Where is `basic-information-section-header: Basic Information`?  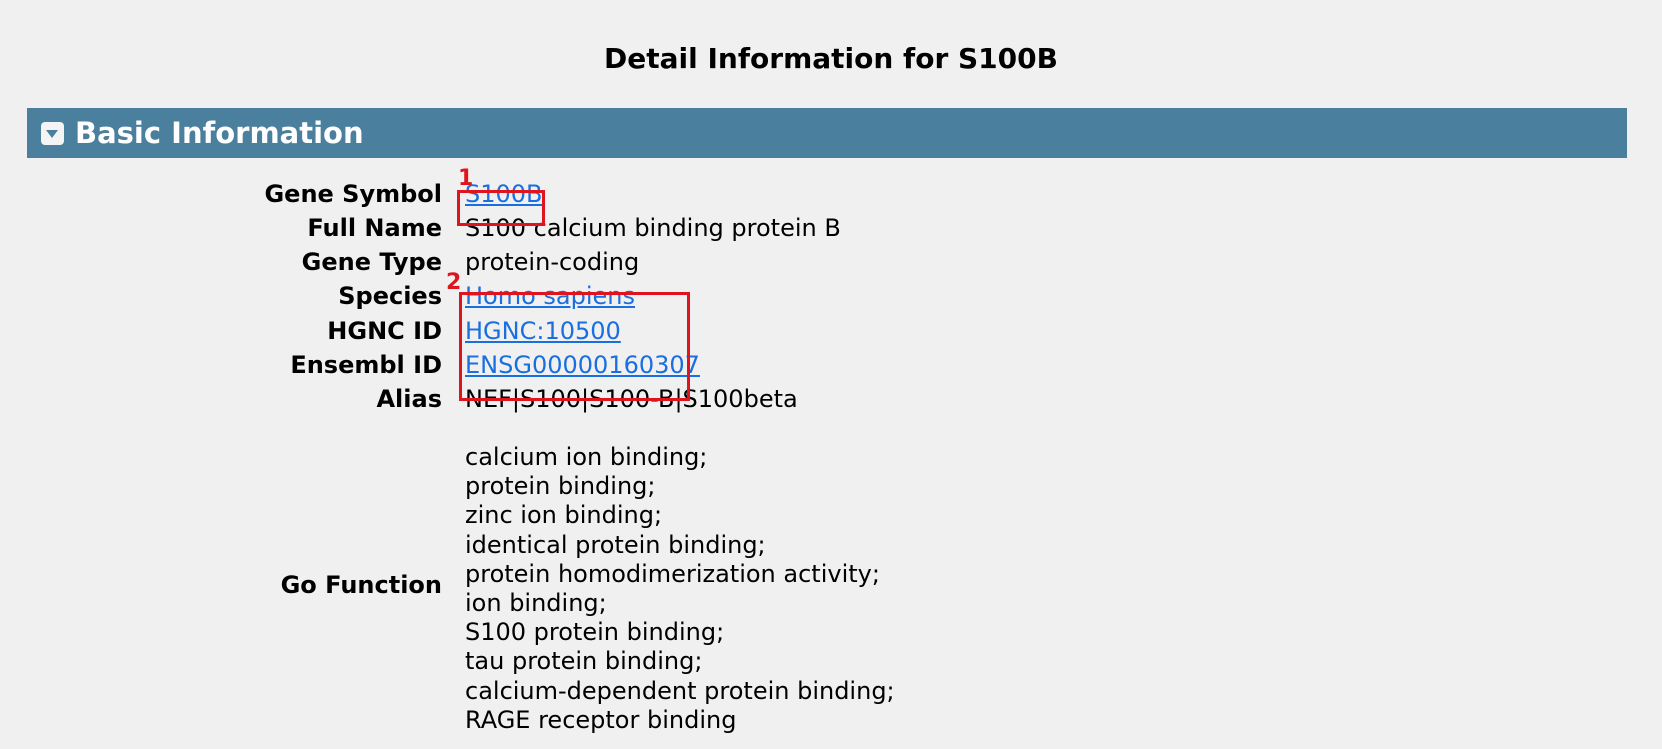 basic-information-section-header: Basic Information is located at coordinates (827, 133).